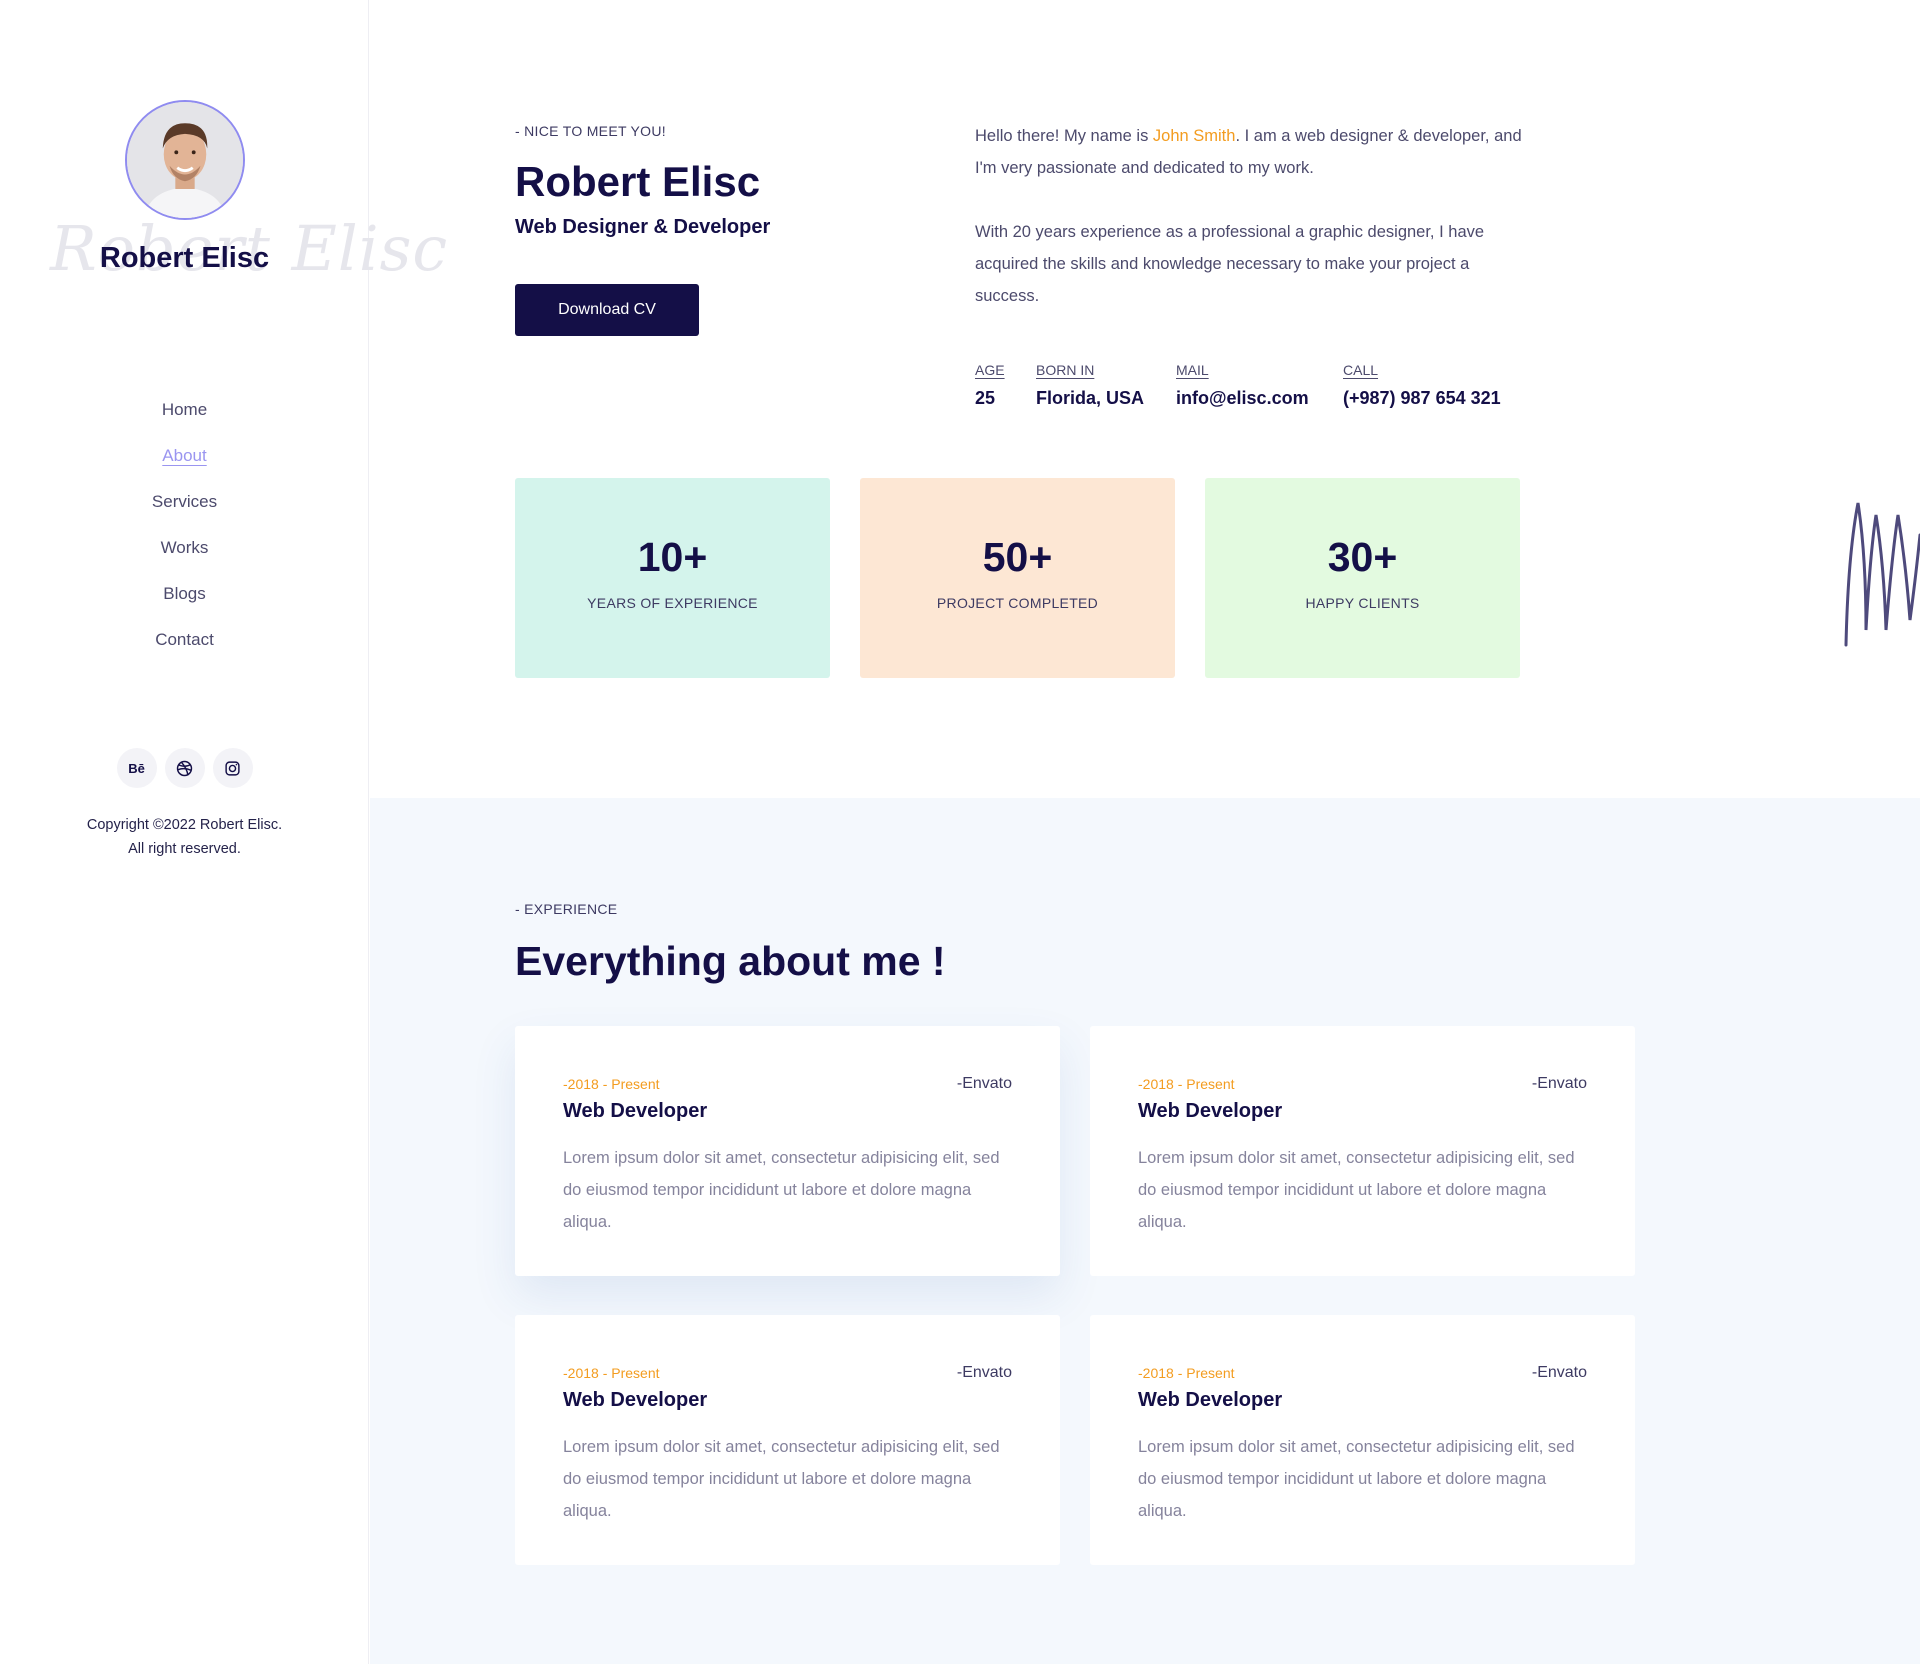 This screenshot has height=1664, width=1920. I want to click on nav-item-label: Contact, so click(184, 639).